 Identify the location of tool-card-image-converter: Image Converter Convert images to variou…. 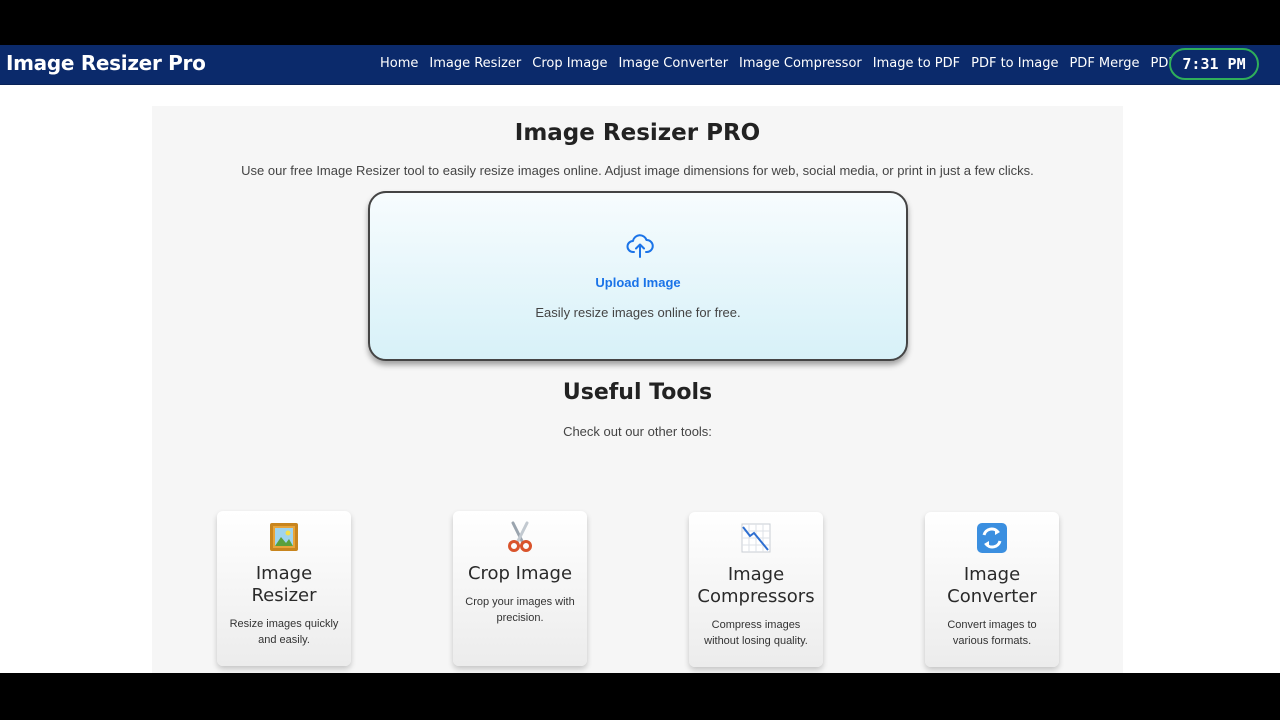
(992, 589).